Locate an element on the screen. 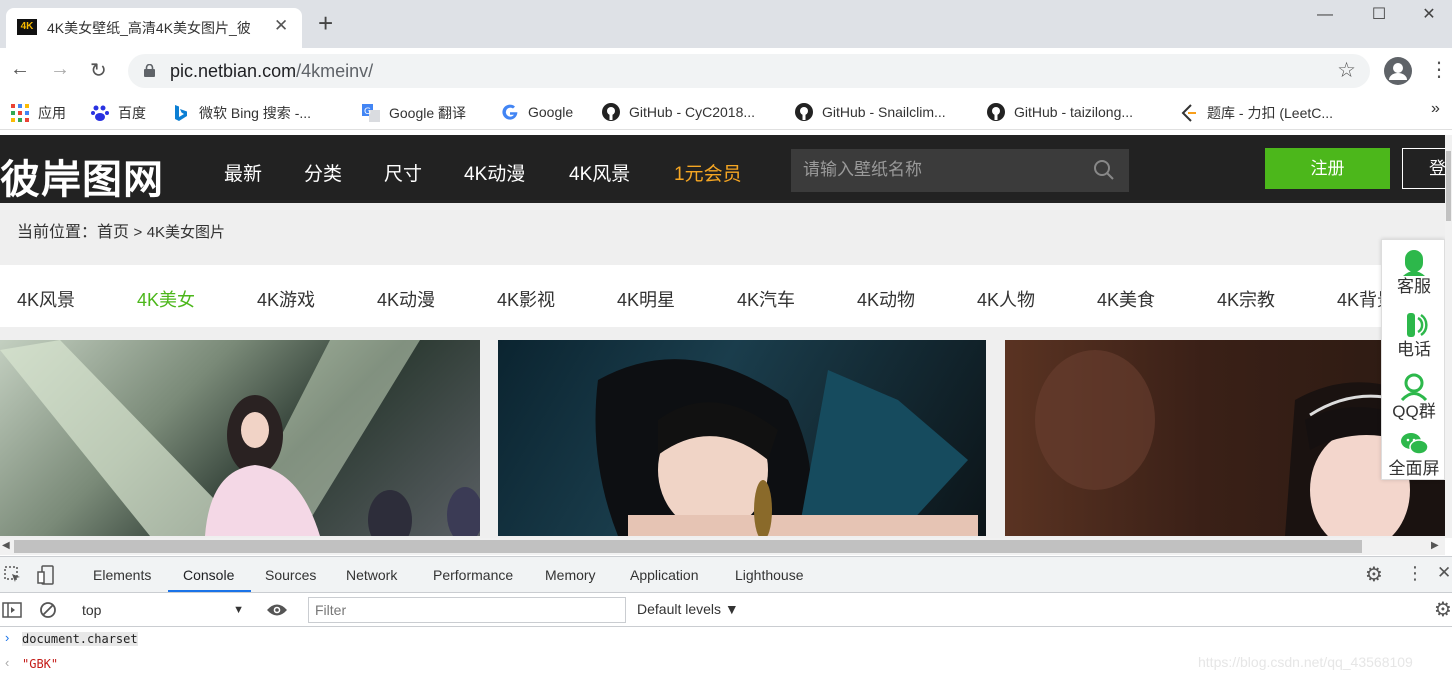 Image resolution: width=1452 pixels, height=683 pixels. url-path: /4kmeinv/ is located at coordinates (335, 71).